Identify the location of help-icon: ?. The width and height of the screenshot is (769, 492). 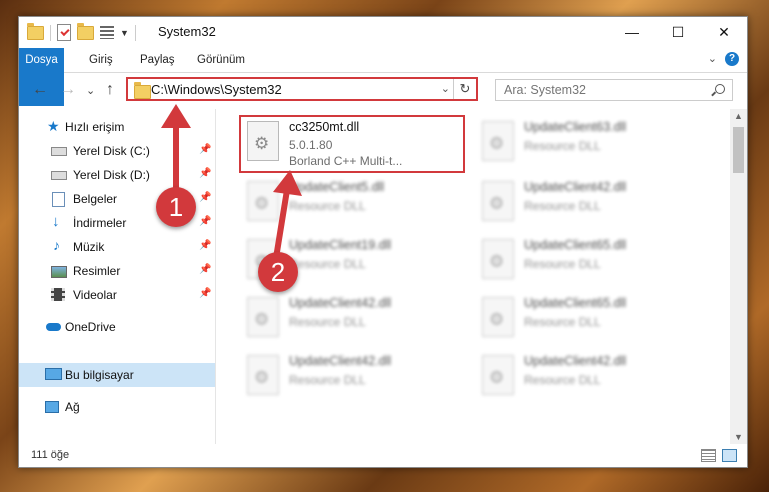
(732, 59).